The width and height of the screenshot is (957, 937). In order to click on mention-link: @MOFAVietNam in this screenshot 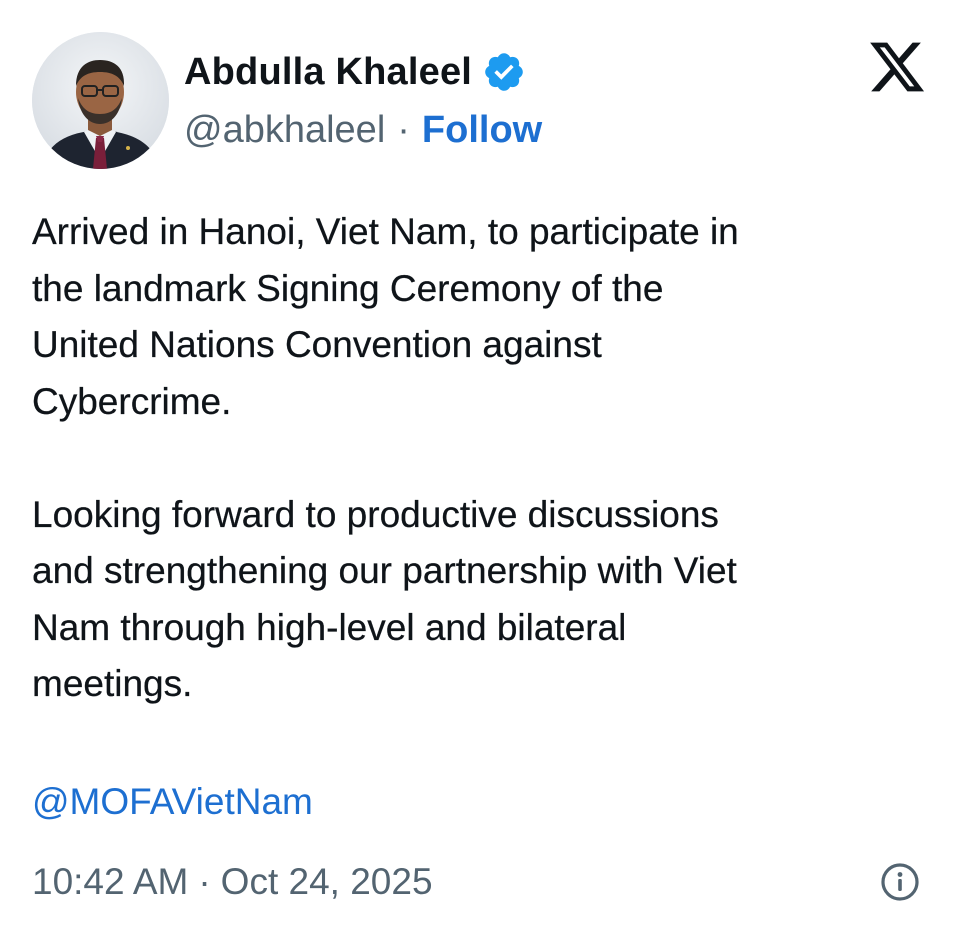, I will do `click(172, 802)`.